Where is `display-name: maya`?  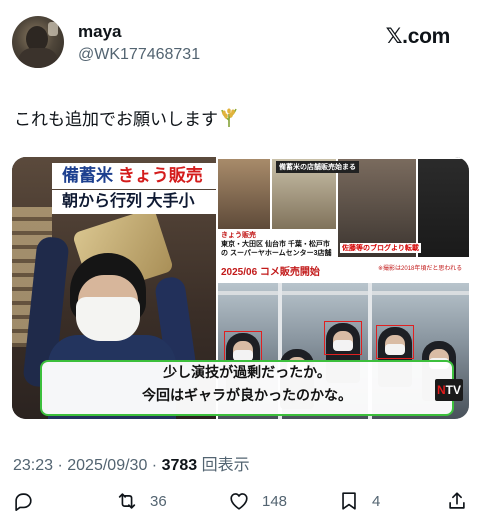
display-name: maya is located at coordinates (99, 32).